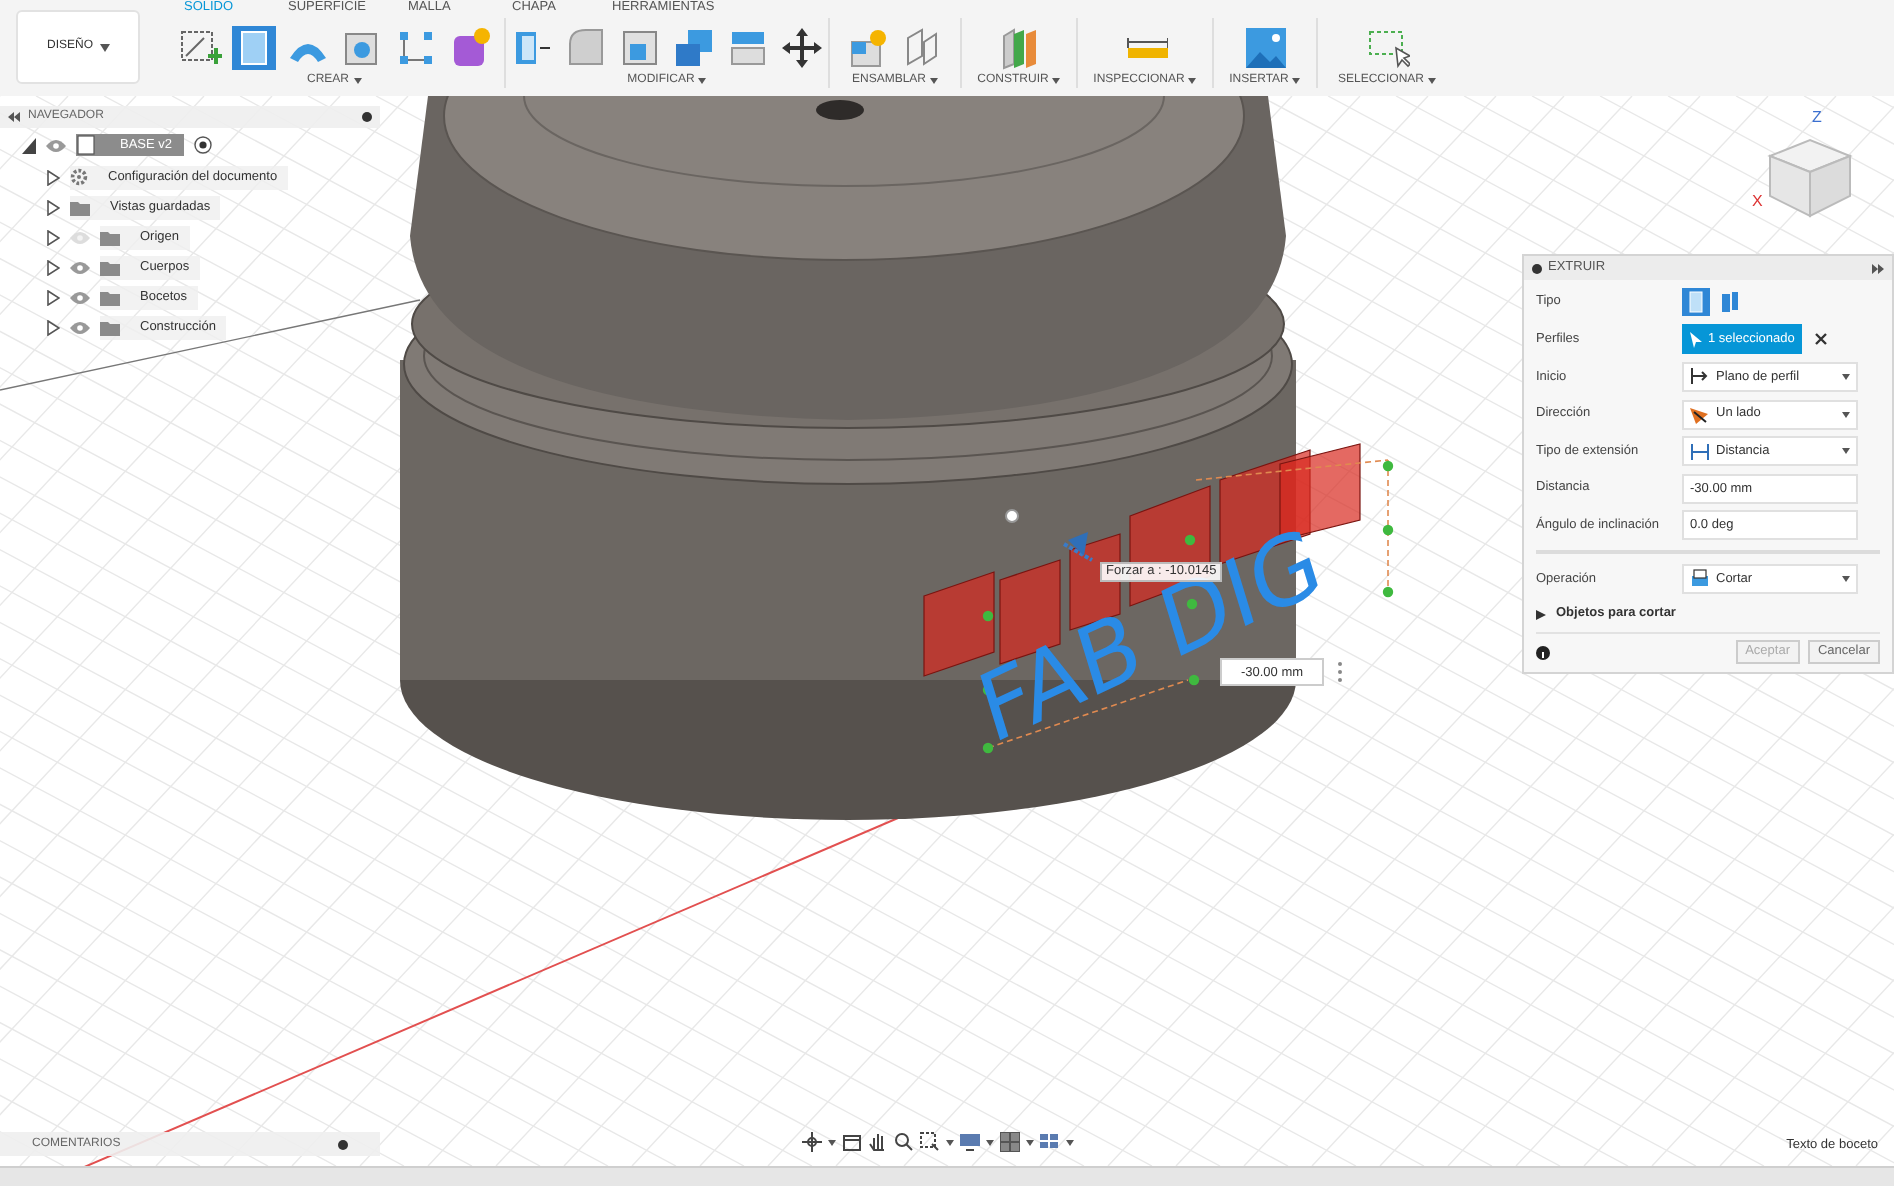 This screenshot has width=1894, height=1186. I want to click on joint-icon, so click(868, 47).